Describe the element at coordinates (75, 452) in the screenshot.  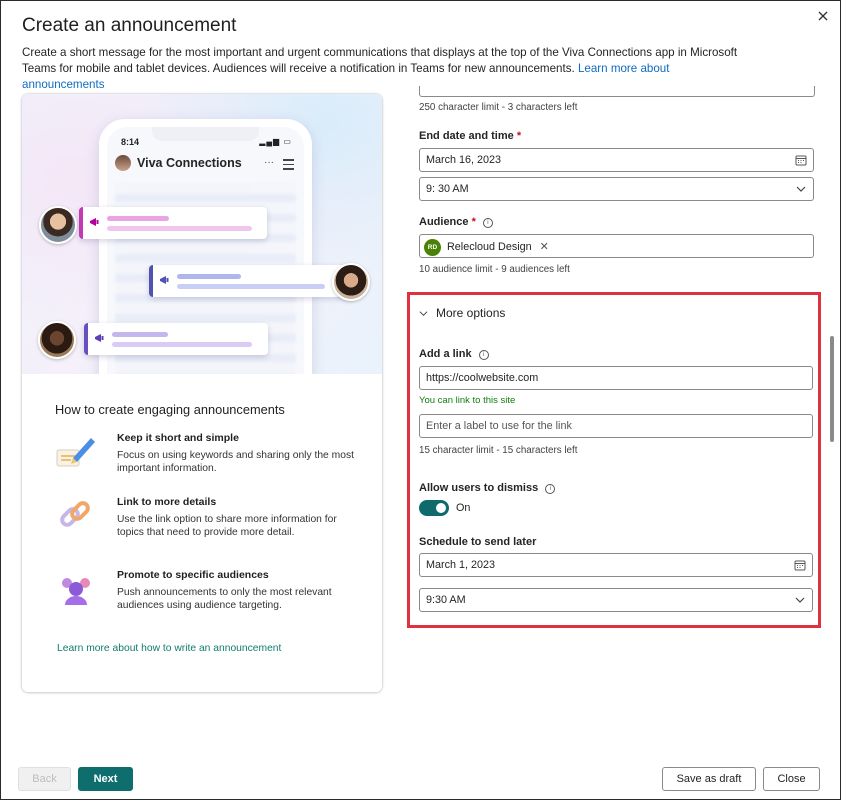
I see `pencil-paper-icon` at that location.